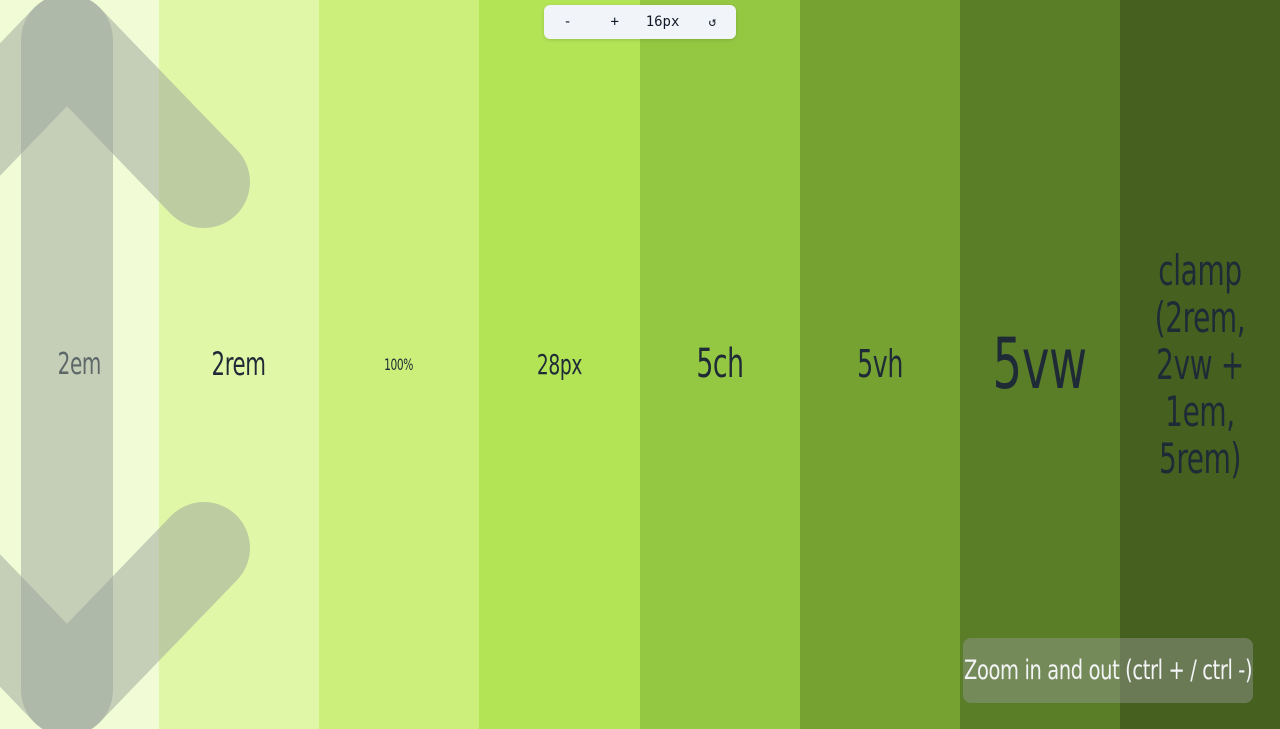 The width and height of the screenshot is (1280, 729). What do you see at coordinates (662, 22) in the screenshot?
I see `font-size-readout: 16px` at bounding box center [662, 22].